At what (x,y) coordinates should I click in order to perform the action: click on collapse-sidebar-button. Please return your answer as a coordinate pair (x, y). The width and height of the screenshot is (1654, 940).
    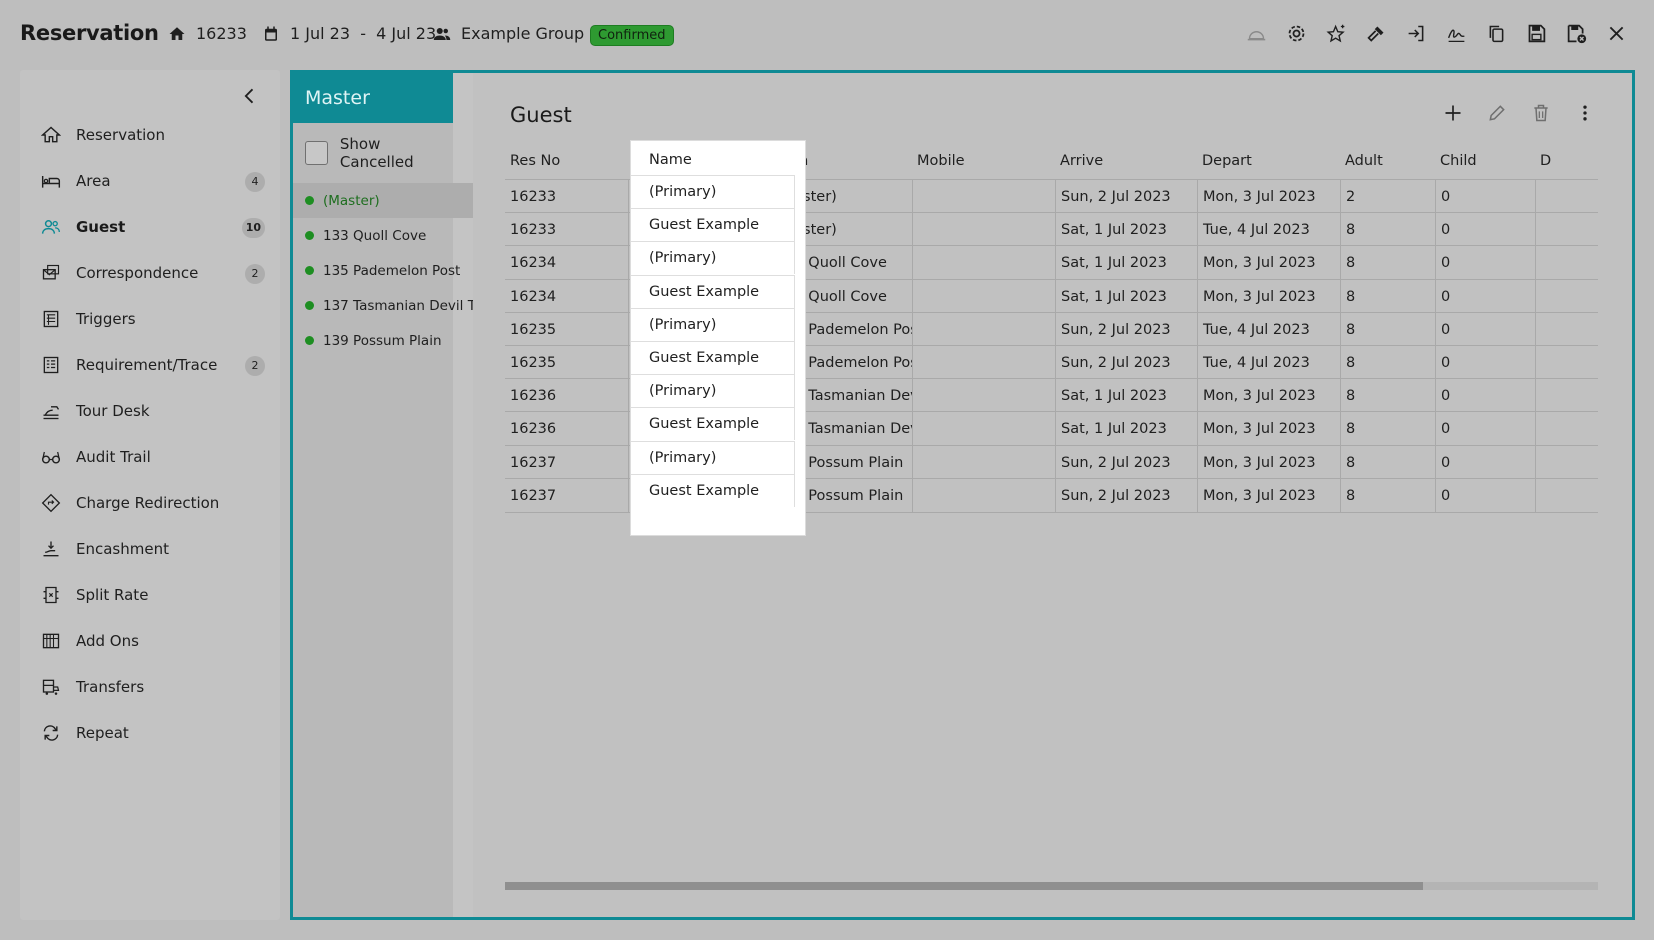
    Looking at the image, I should click on (250, 96).